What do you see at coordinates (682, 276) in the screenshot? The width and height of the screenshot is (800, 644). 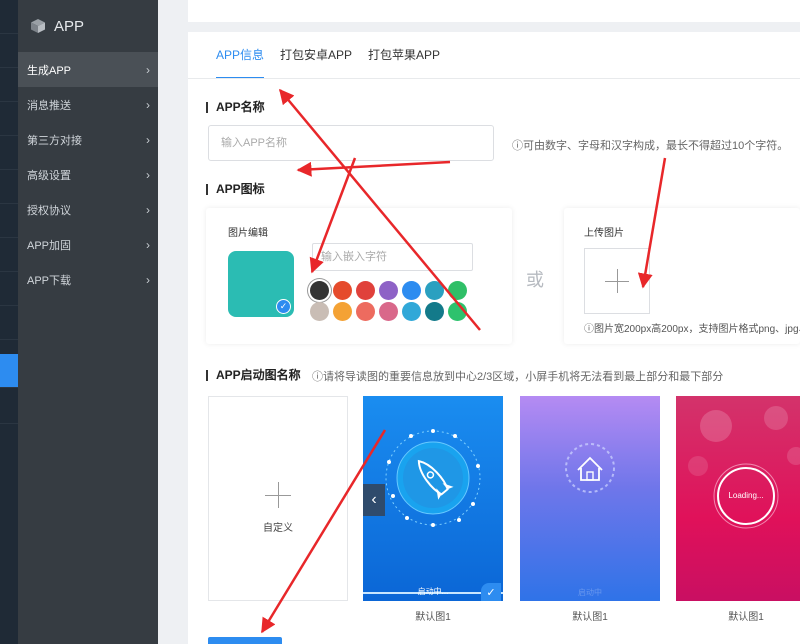 I see `icon-upload-card: 上传图片 ⓘ图片宽200px高200px，支持图片格式png、jpg、` at bounding box center [682, 276].